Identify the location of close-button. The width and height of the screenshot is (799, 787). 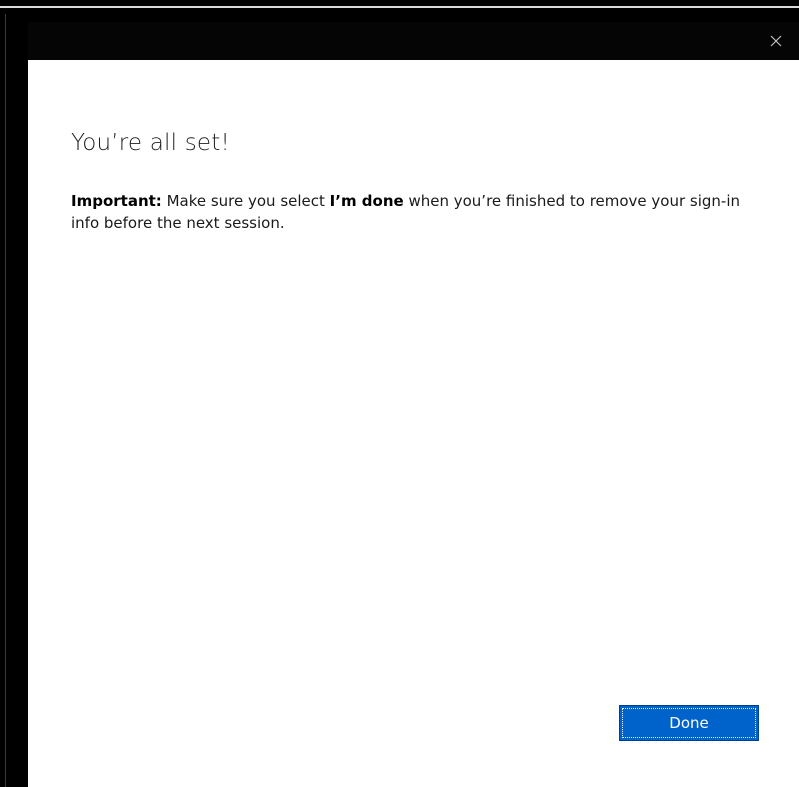
(776, 41).